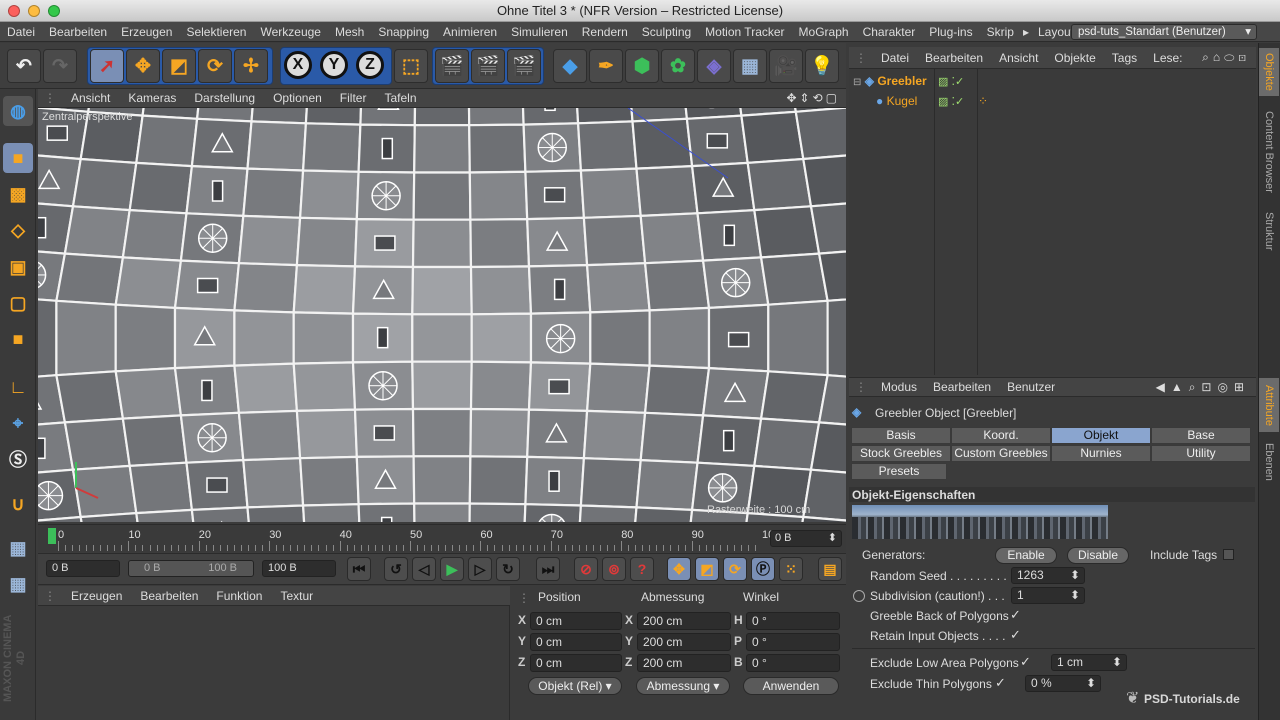 This screenshot has width=1280, height=720. I want to click on key-point-level-button: ⁙, so click(791, 569).